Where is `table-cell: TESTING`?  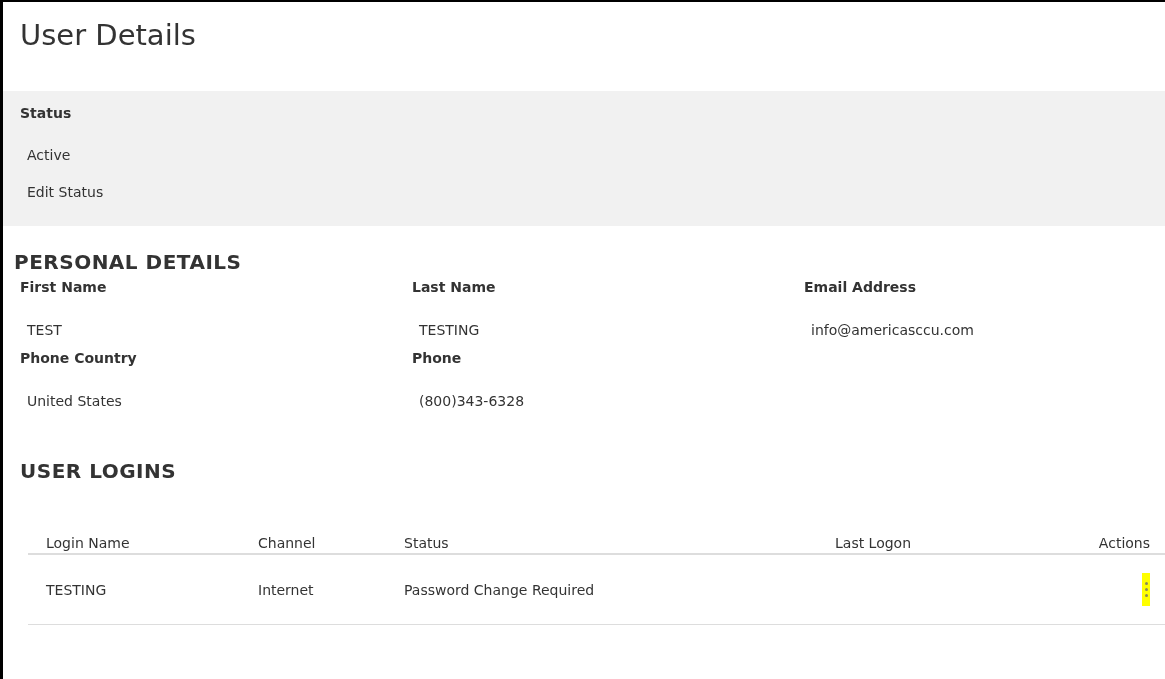 table-cell: TESTING is located at coordinates (76, 589).